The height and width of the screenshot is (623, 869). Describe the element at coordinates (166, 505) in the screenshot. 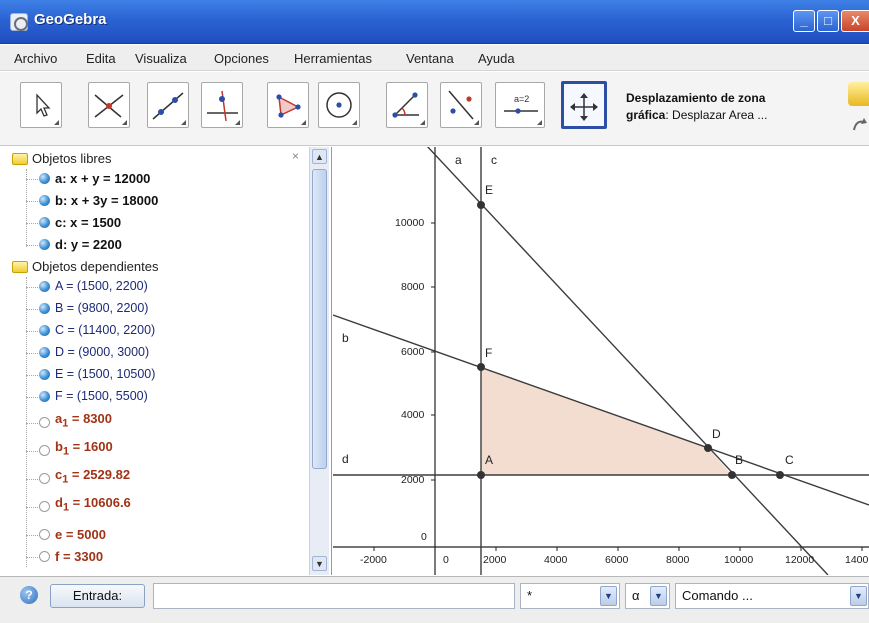

I see `list-item: d1 = 10606.6` at that location.